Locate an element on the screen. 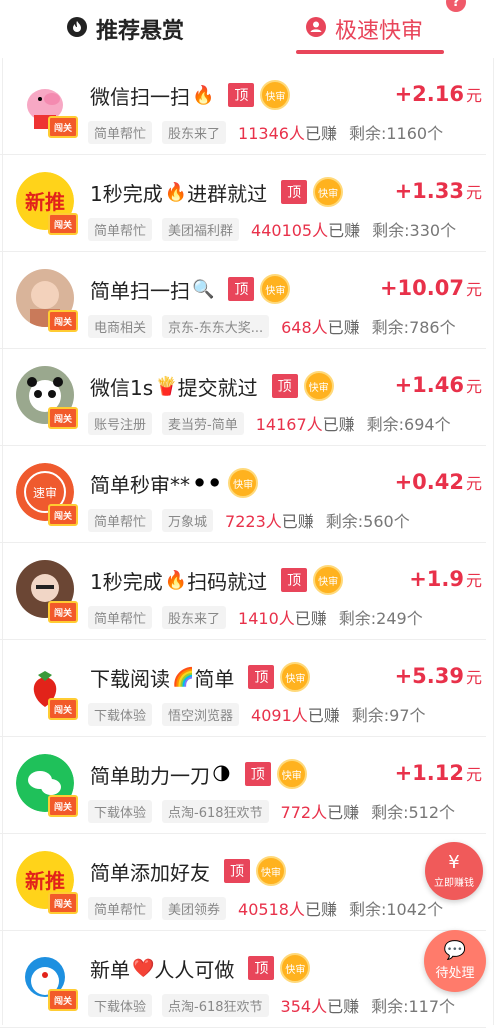 This screenshot has height=1028, width=500. task-title-line: 简单扫一扫 🔍 顶快审 is located at coordinates (190, 289).